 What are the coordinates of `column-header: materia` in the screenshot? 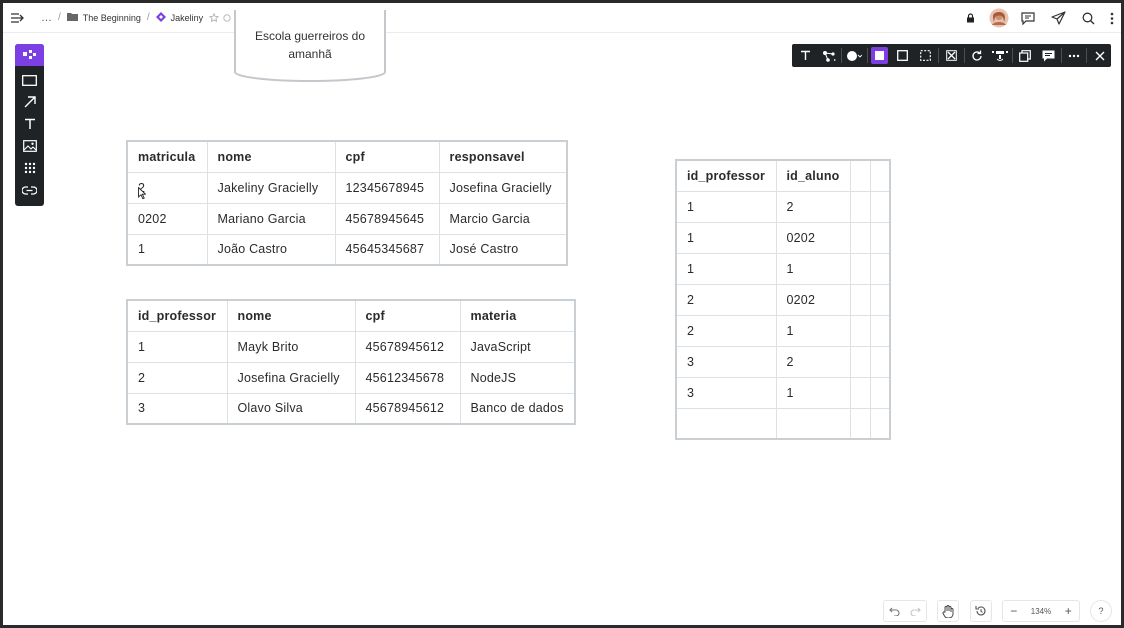 It's located at (517, 315).